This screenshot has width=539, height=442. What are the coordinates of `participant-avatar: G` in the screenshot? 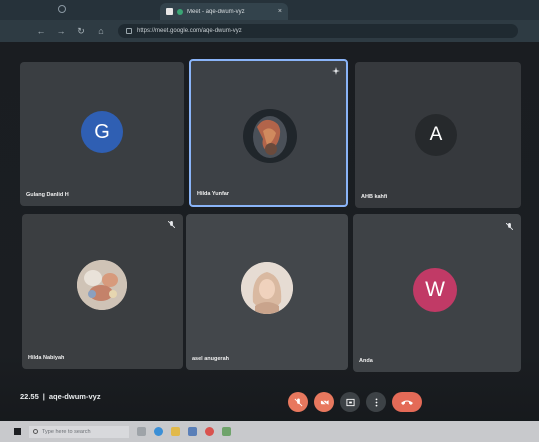 It's located at (102, 132).